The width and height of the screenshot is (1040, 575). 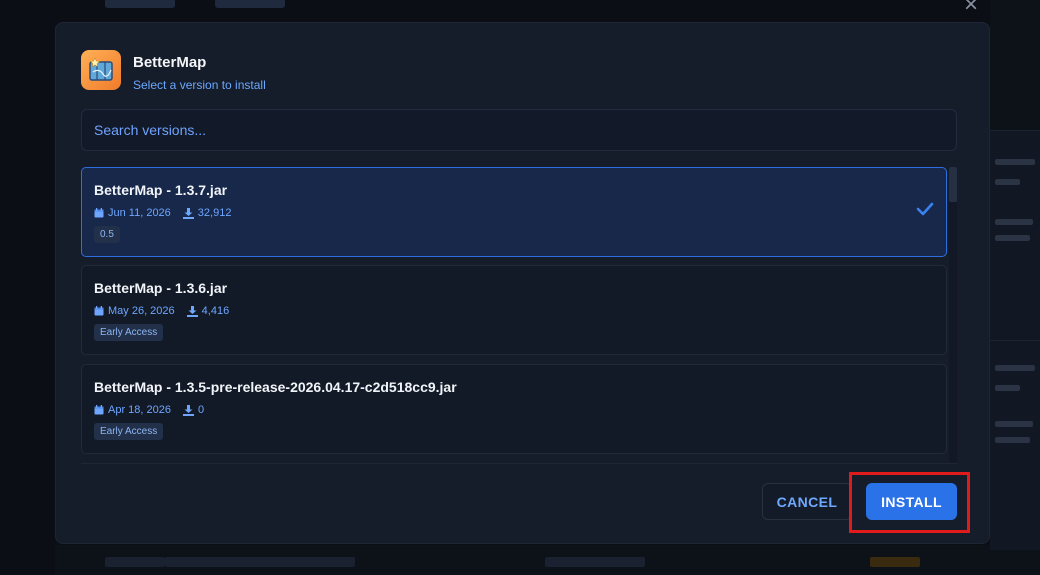 What do you see at coordinates (161, 288) in the screenshot?
I see `version-name: BetterMap - 1.3.6.jar` at bounding box center [161, 288].